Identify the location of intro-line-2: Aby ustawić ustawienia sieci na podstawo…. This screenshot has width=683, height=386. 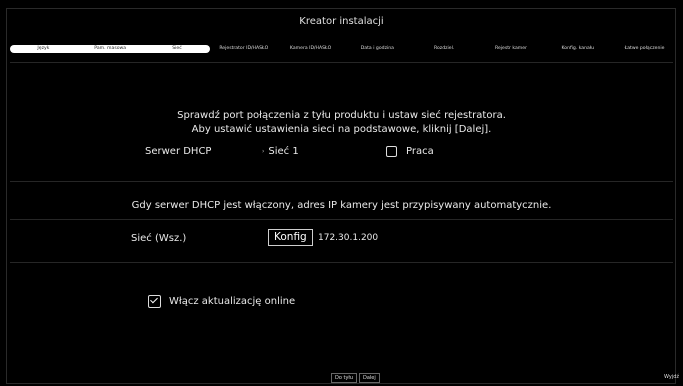
(341, 129).